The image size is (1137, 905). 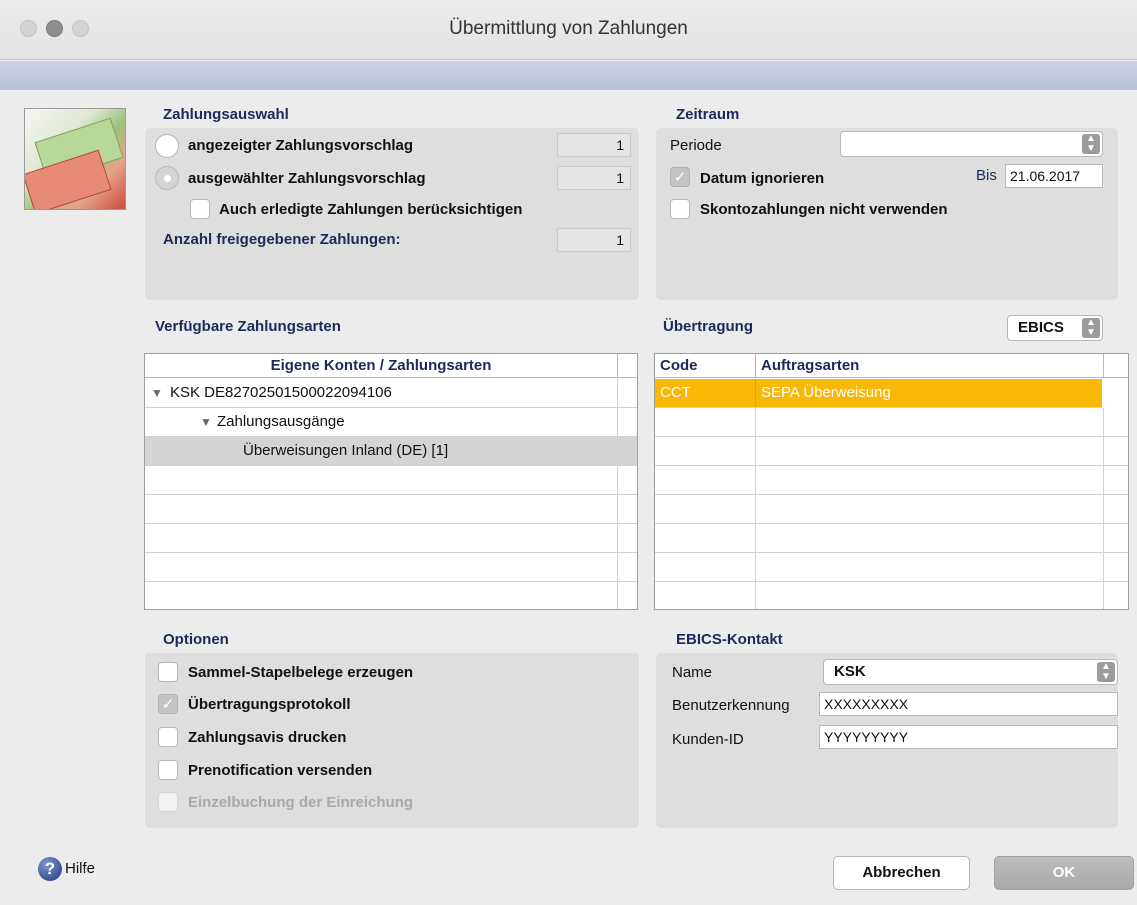 I want to click on name-label: Name, so click(x=692, y=672).